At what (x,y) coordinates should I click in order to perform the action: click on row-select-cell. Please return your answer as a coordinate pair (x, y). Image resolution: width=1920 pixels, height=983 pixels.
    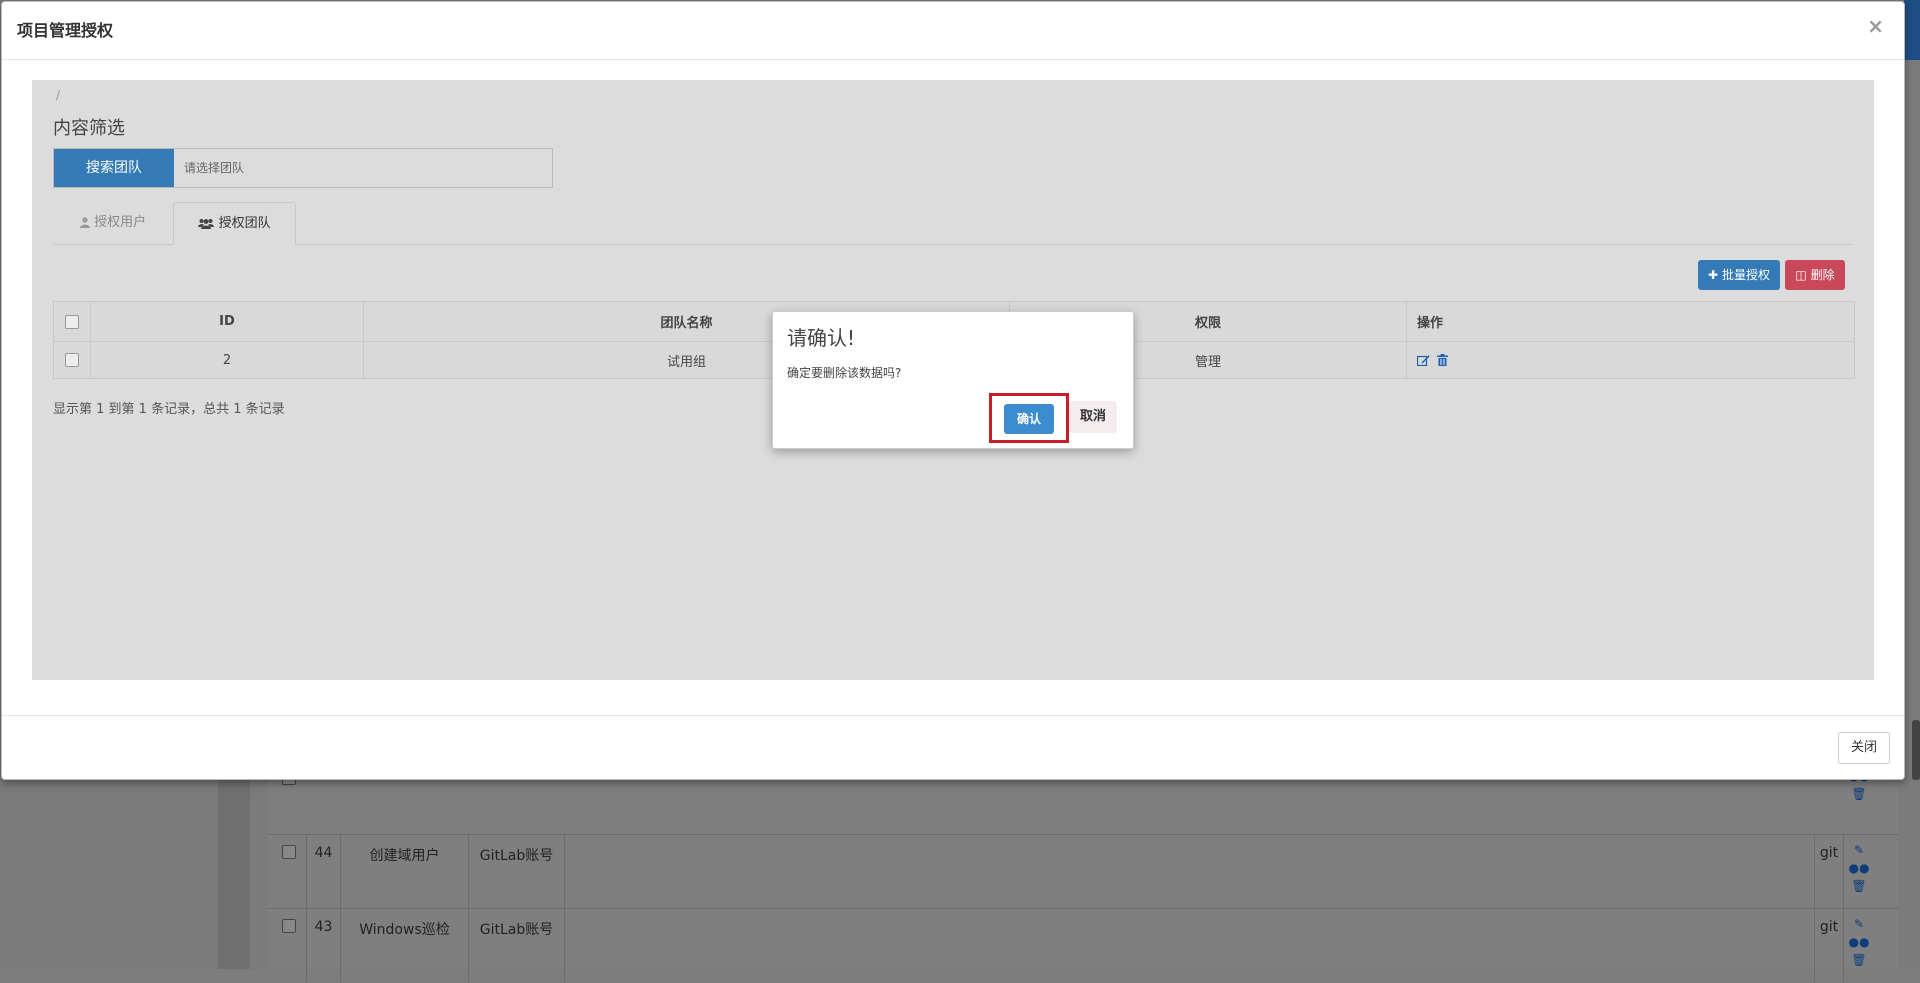
    Looking at the image, I should click on (72, 360).